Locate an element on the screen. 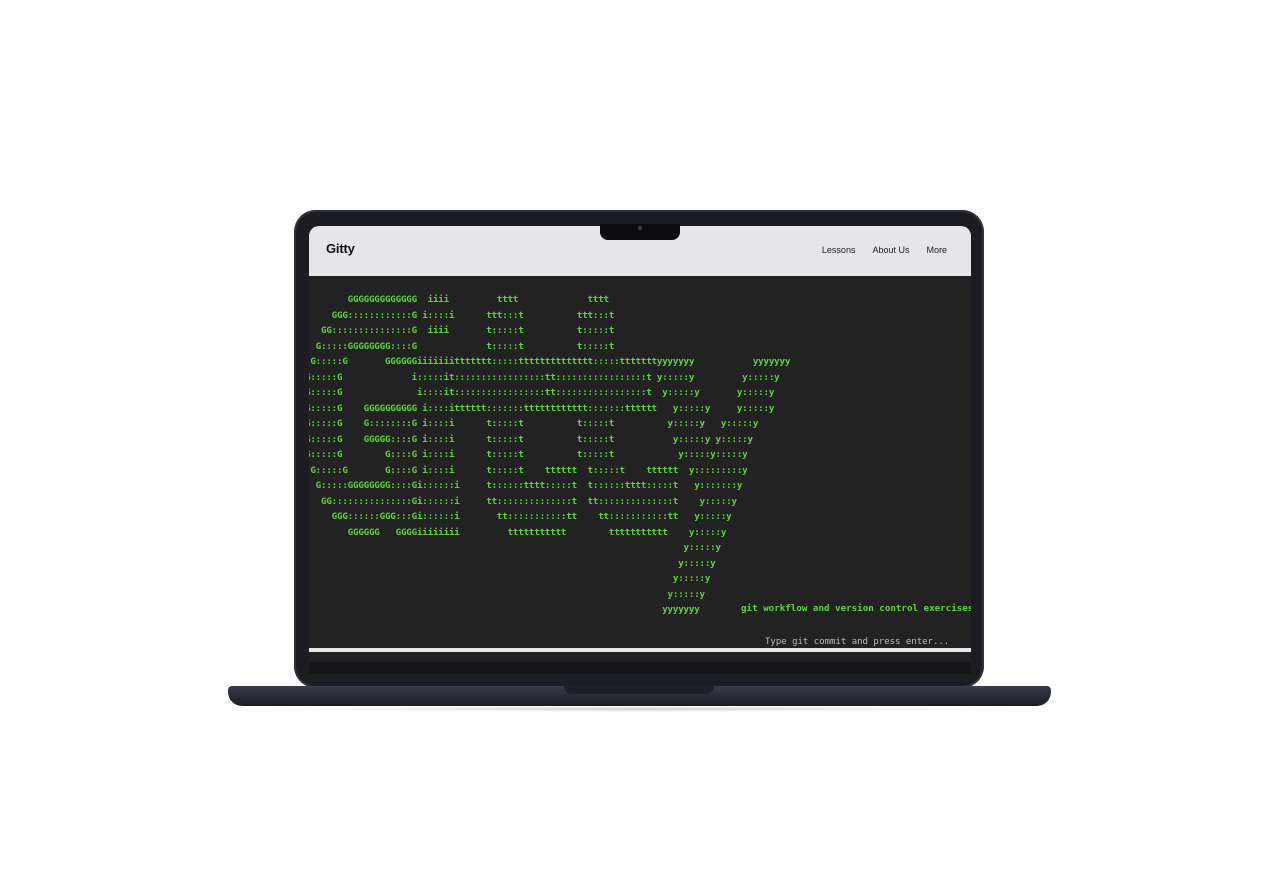  trackpad-notch is located at coordinates (639, 690).